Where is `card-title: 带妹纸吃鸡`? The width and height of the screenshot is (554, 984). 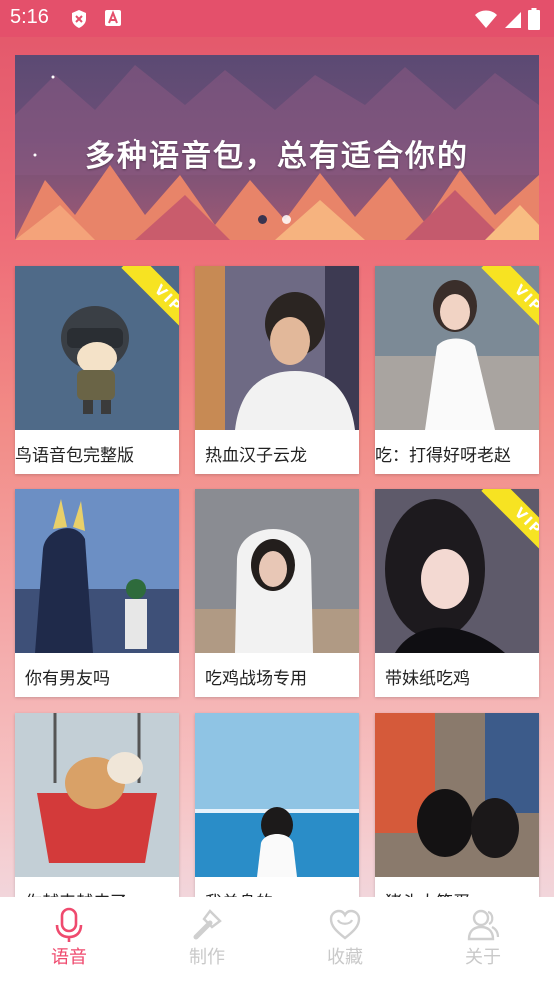
card-title: 带妹纸吃鸡 is located at coordinates (427, 679).